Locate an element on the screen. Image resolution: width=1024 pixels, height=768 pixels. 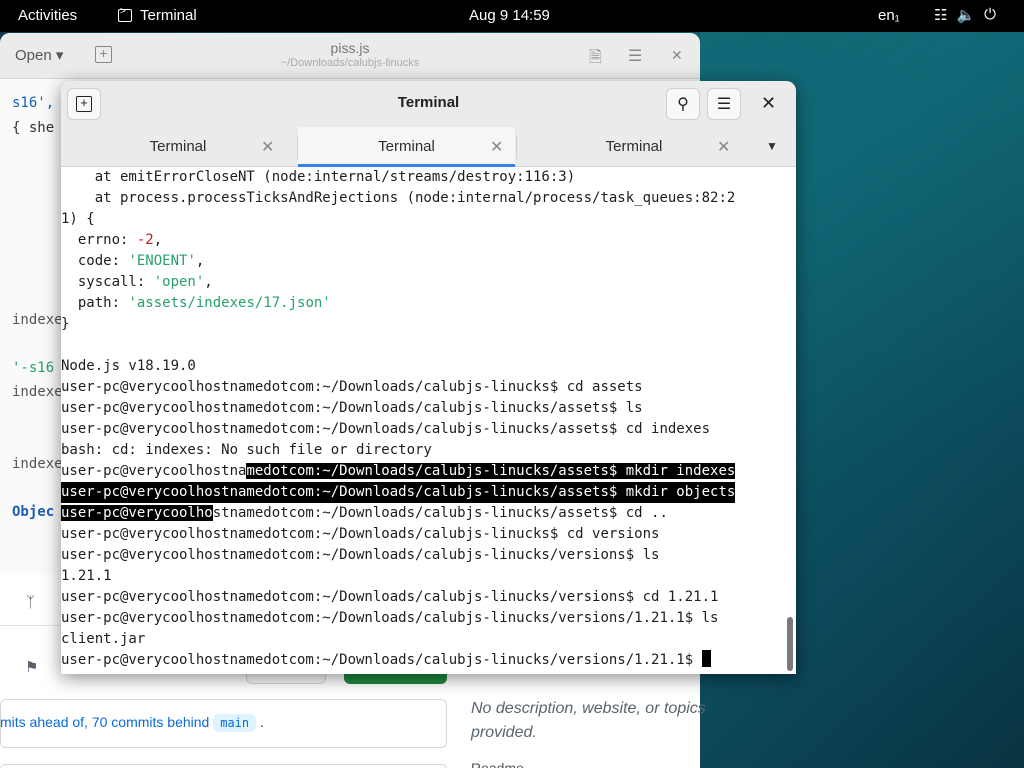
power-icon: ⏻ is located at coordinates (990, 14).